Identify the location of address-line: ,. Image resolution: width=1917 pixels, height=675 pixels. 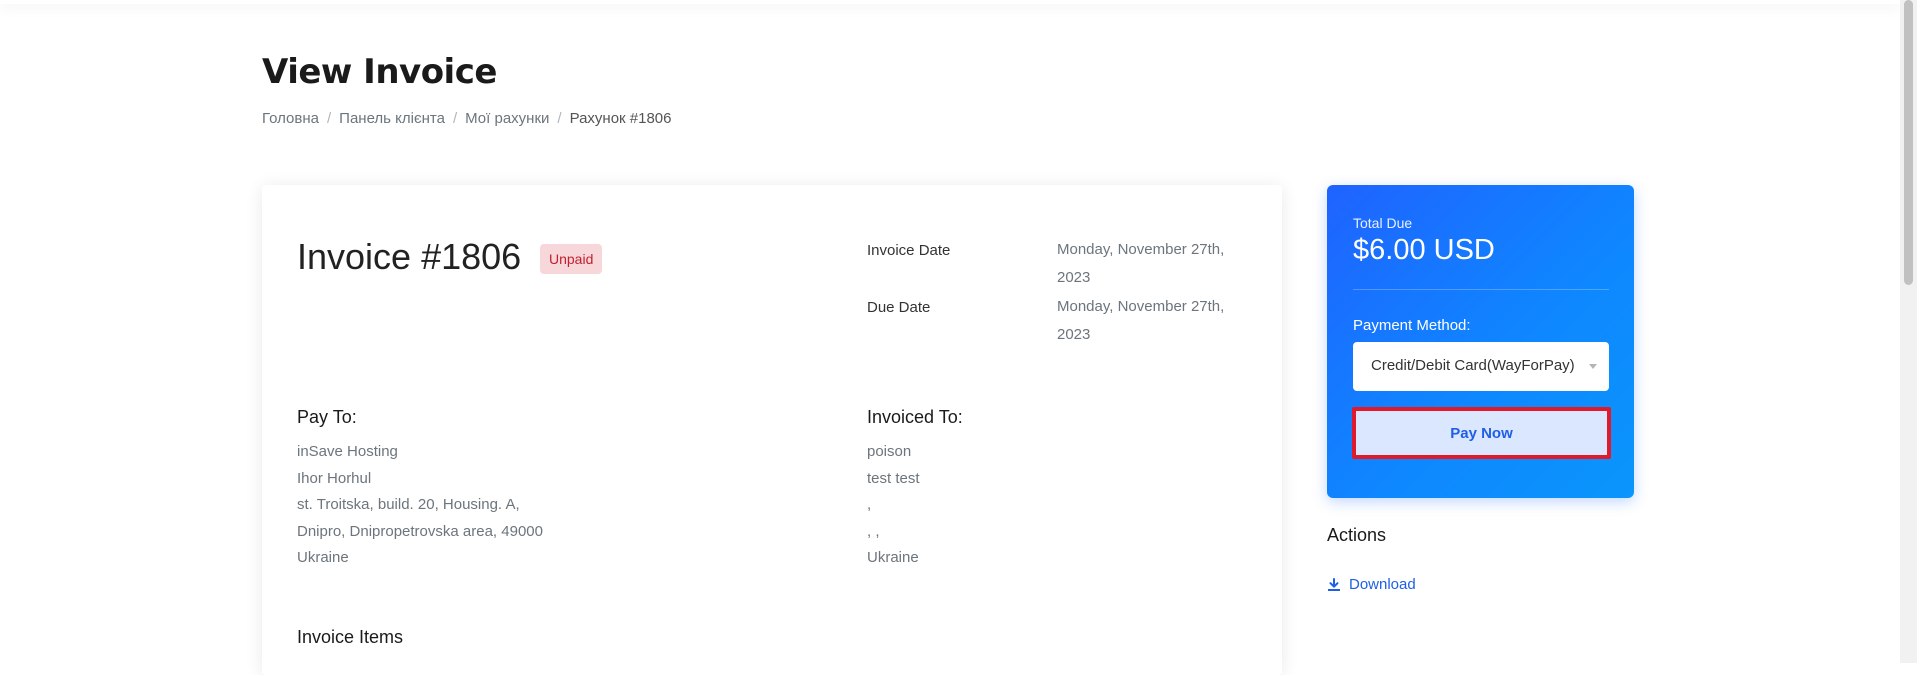
(869, 504).